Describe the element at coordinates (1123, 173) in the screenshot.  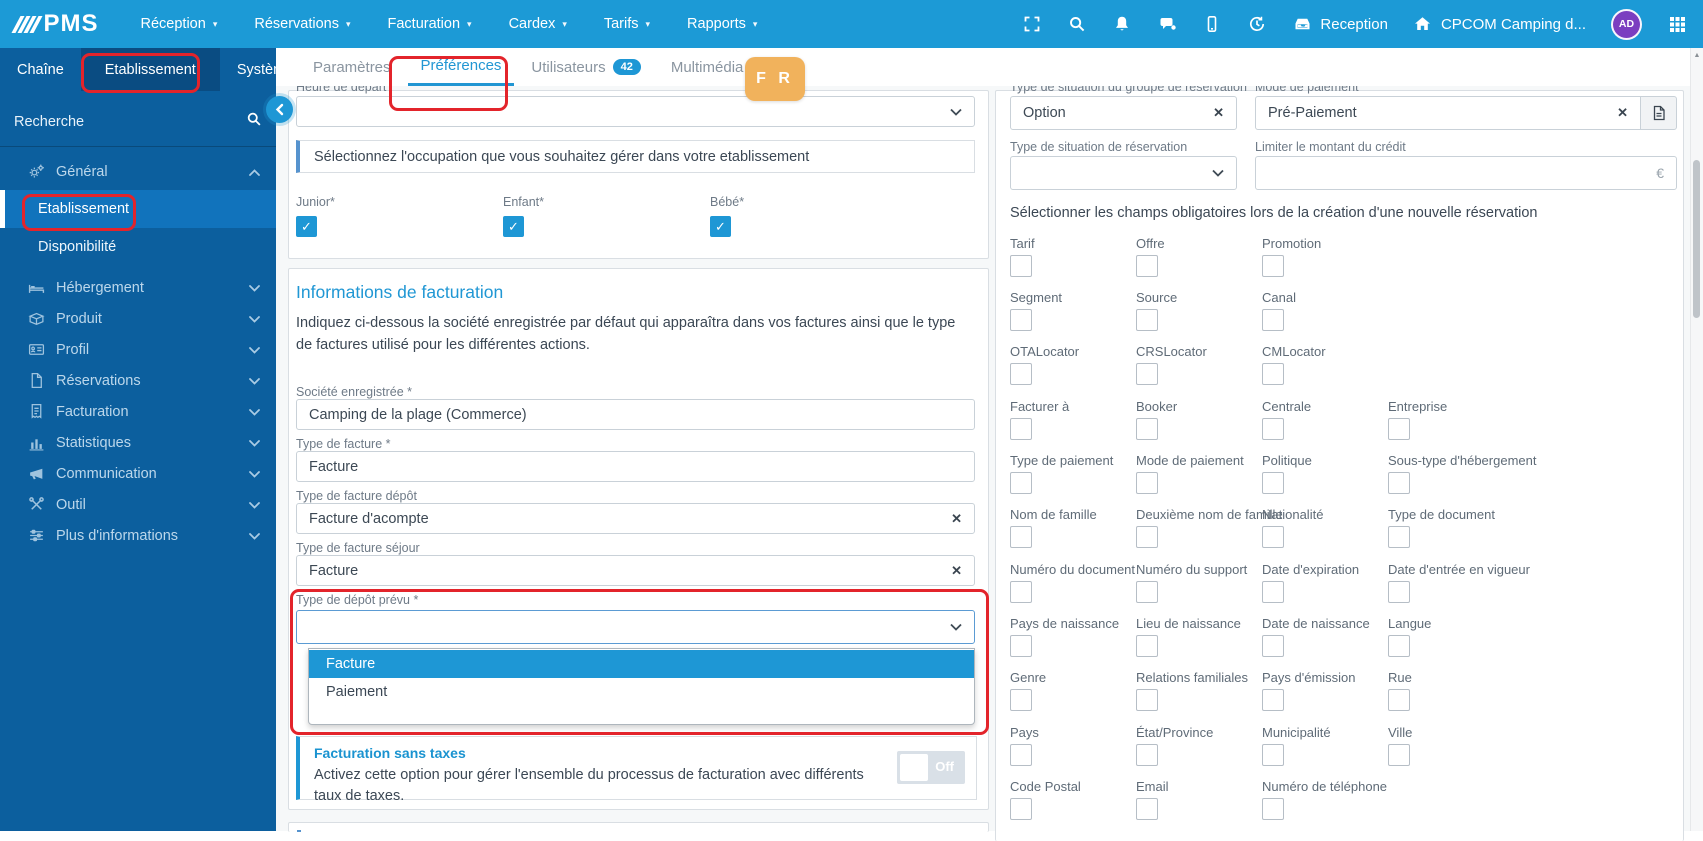
I see `reservation-status-select` at that location.